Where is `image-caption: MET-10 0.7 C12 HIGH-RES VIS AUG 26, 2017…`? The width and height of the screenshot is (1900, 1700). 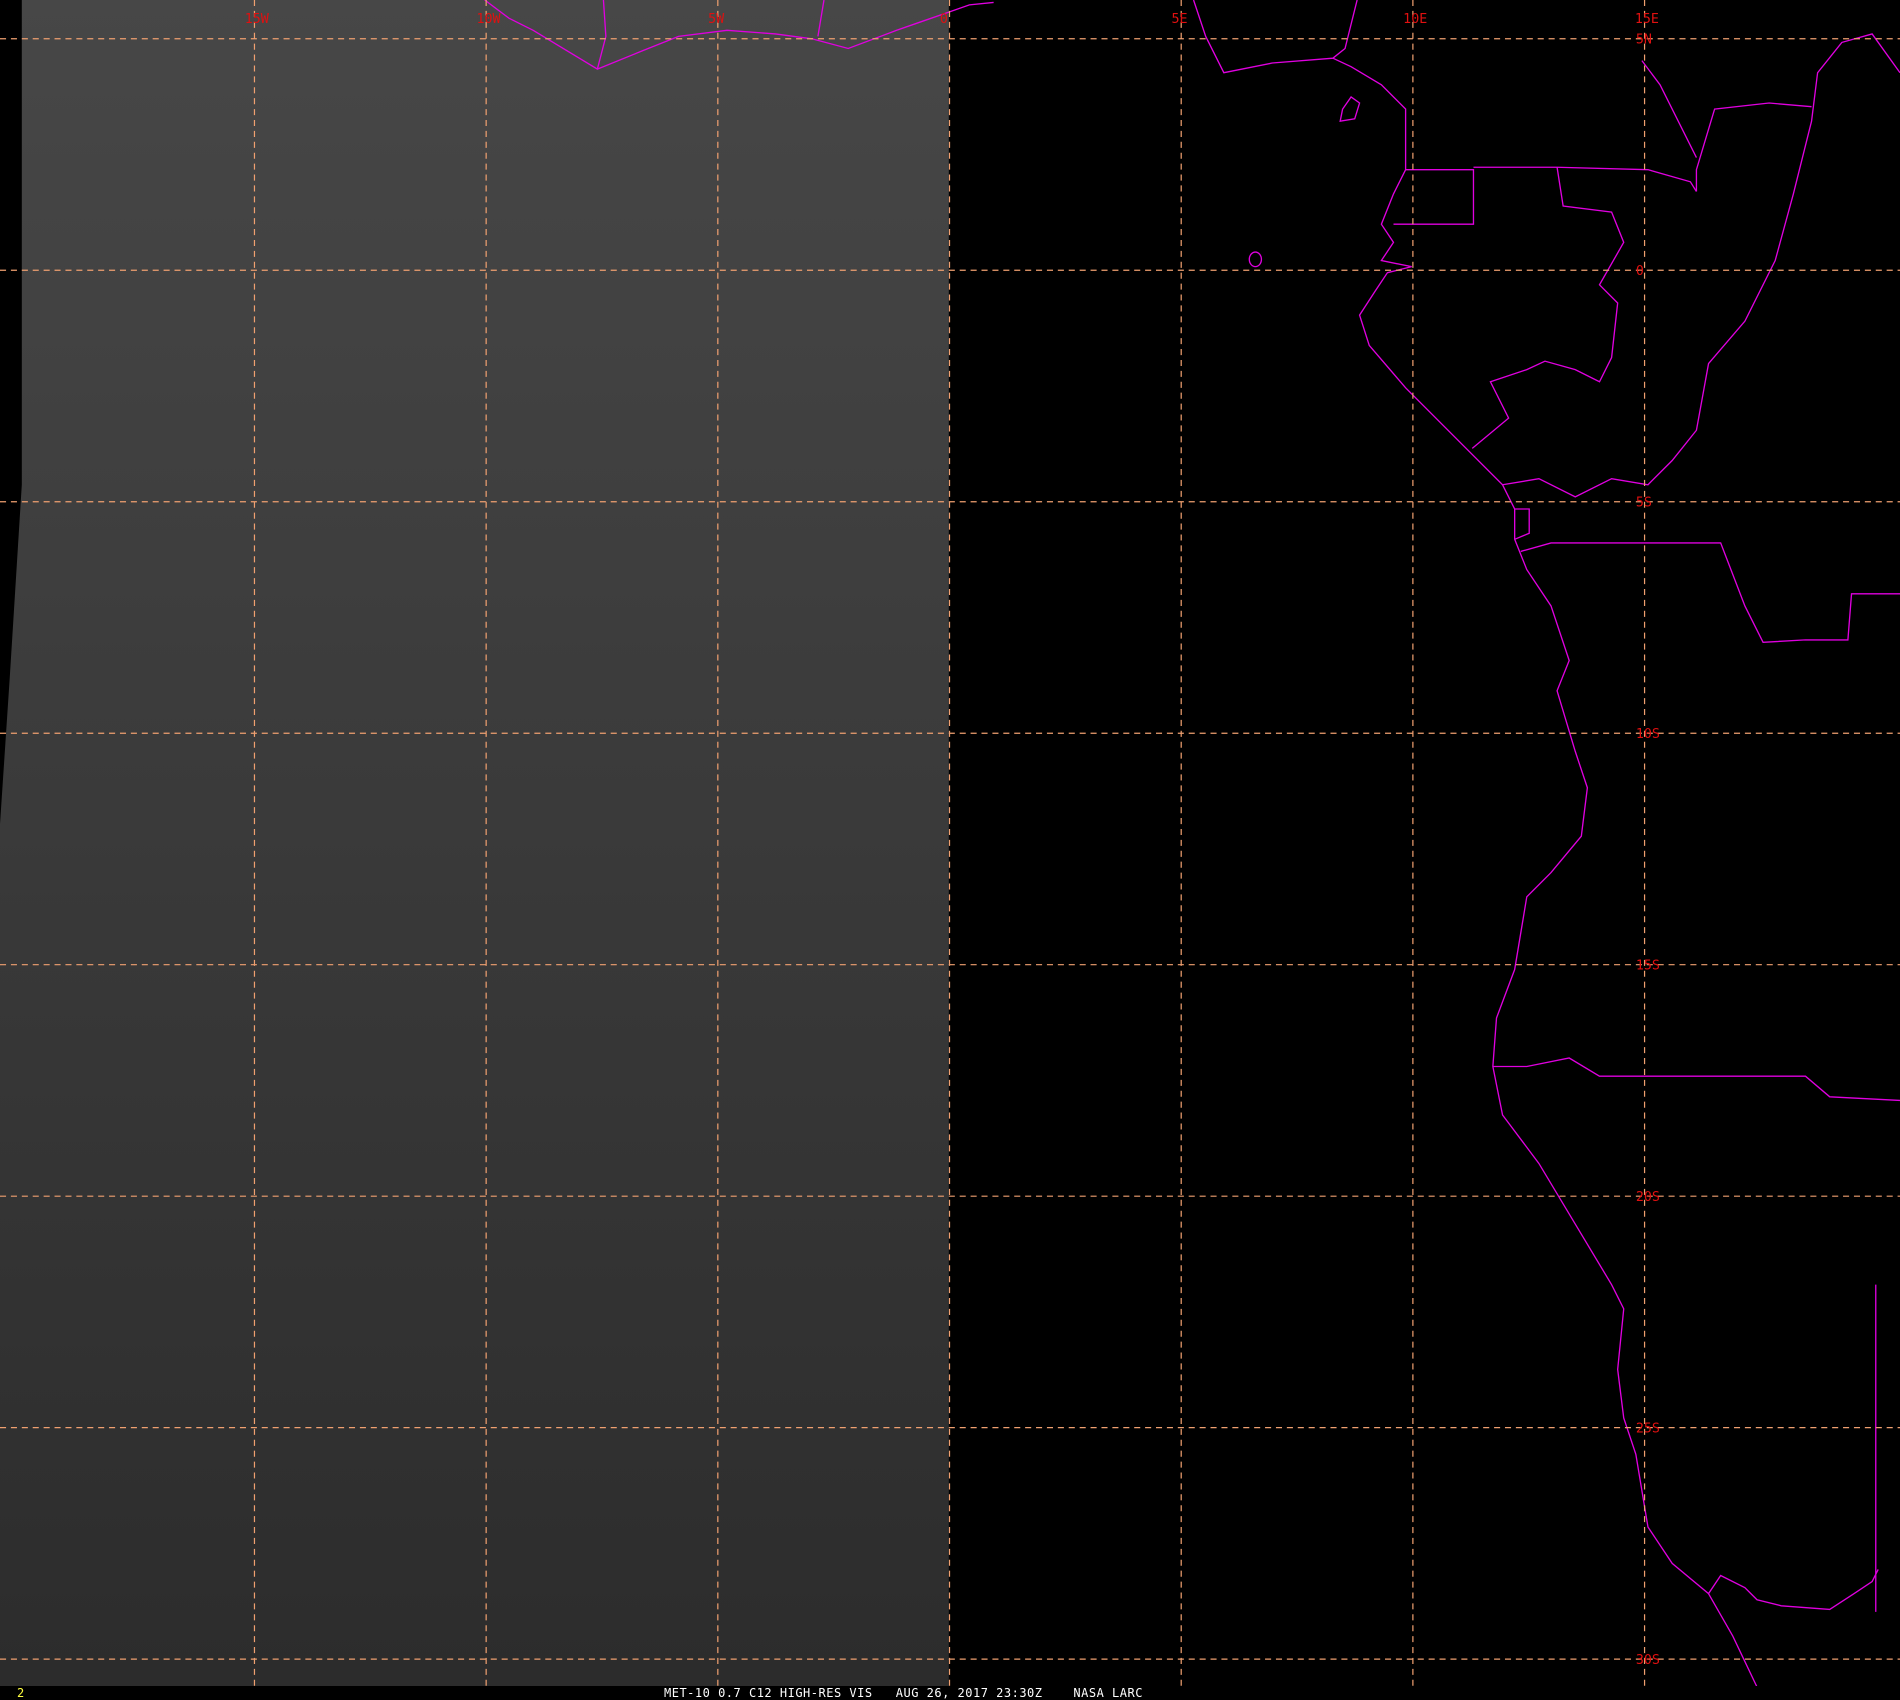 image-caption: MET-10 0.7 C12 HIGH-RES VIS AUG 26, 2017… is located at coordinates (903, 1693).